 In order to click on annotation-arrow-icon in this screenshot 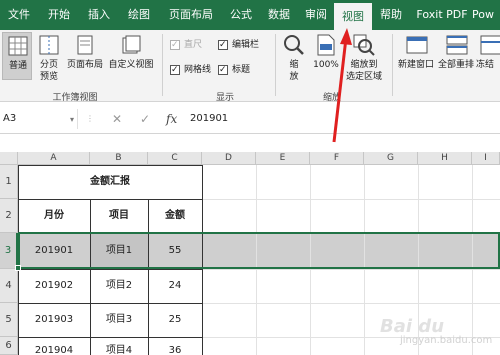, I will do `click(342, 85)`.